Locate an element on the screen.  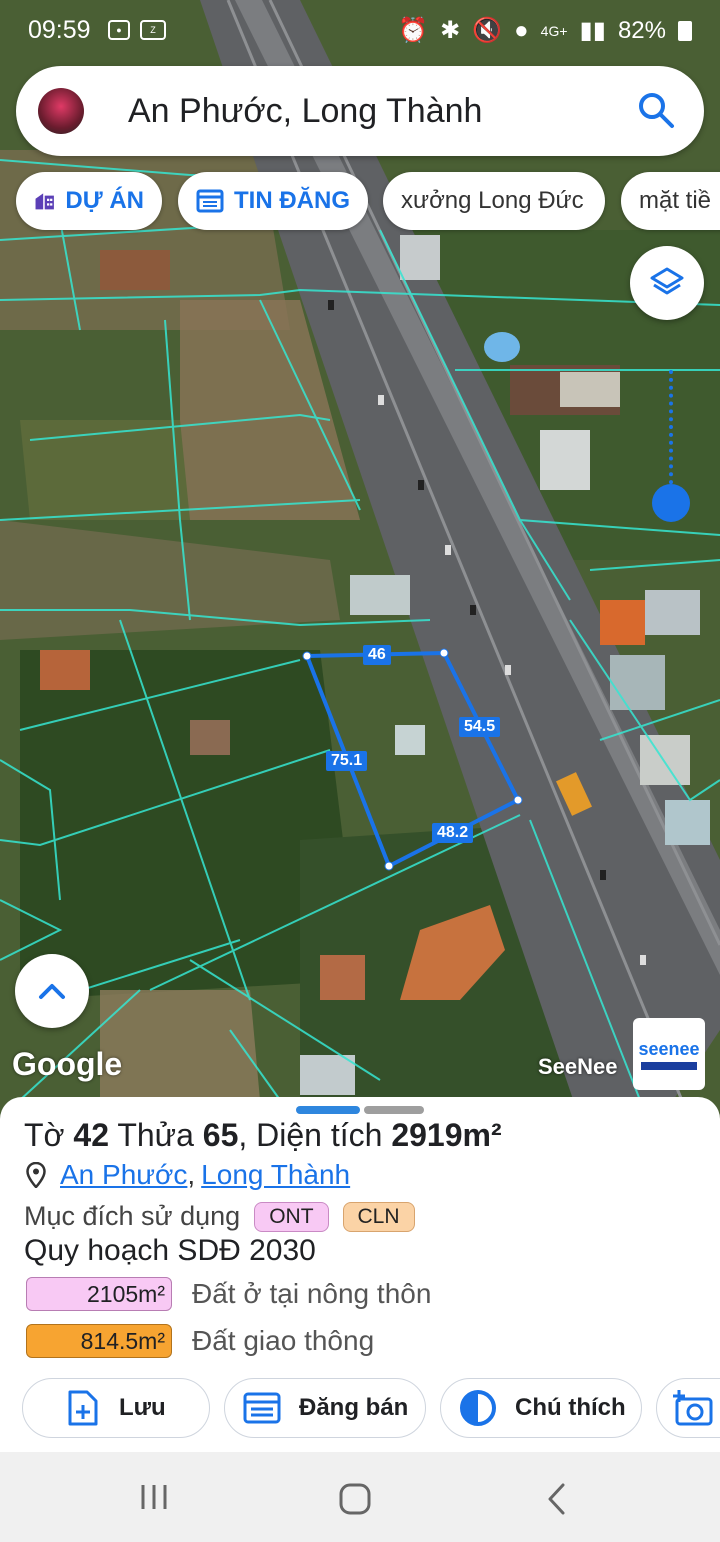
search-bar: An Phước, Long Thành is located at coordinates (360, 111).